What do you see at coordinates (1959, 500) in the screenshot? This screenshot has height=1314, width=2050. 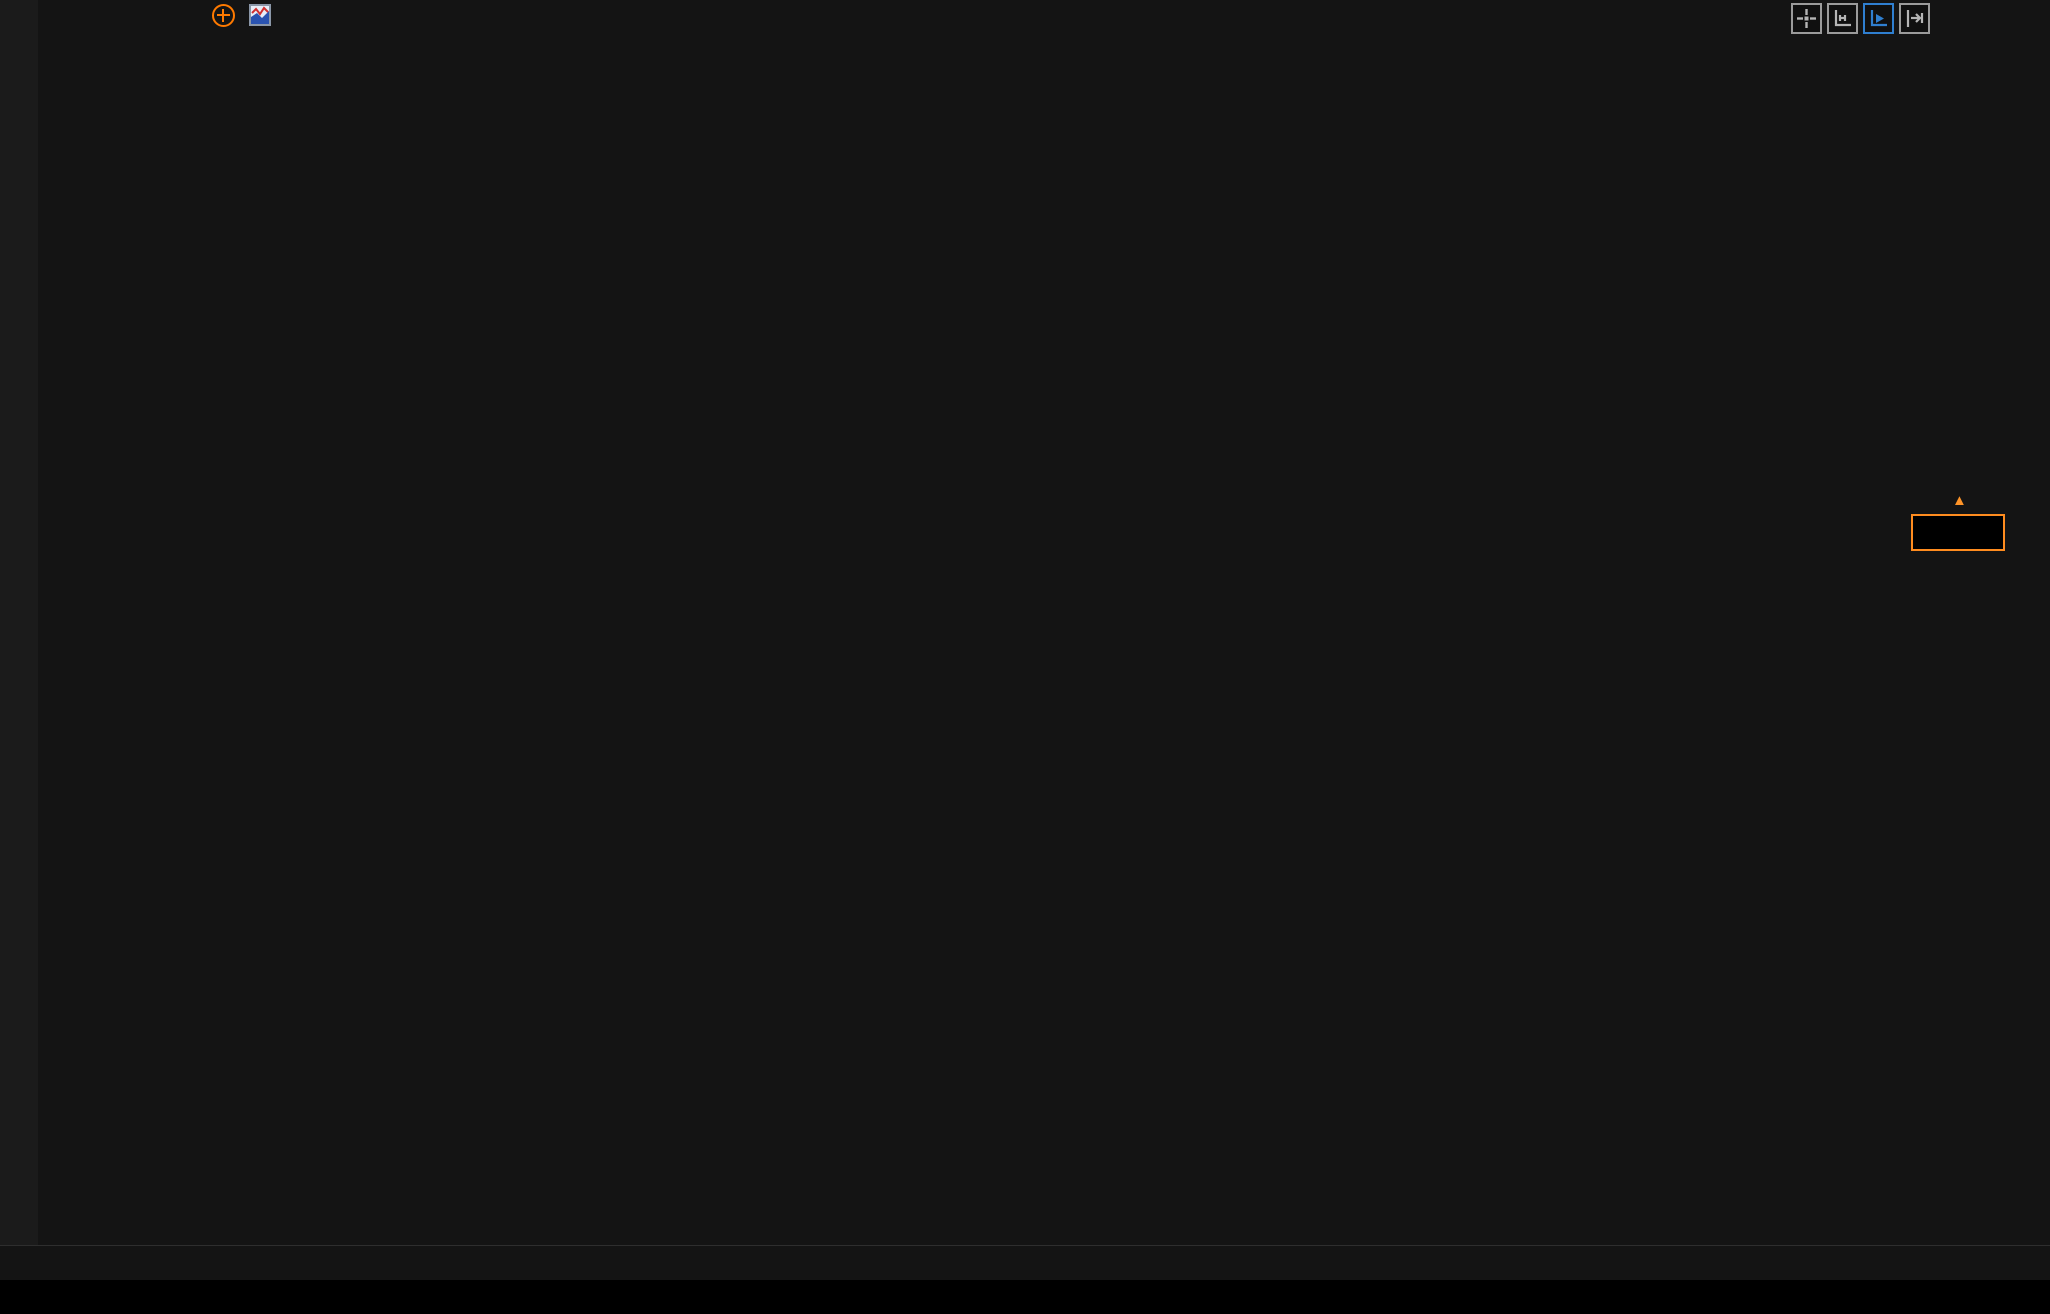 I see `price-up-arrow-icon: ▲` at bounding box center [1959, 500].